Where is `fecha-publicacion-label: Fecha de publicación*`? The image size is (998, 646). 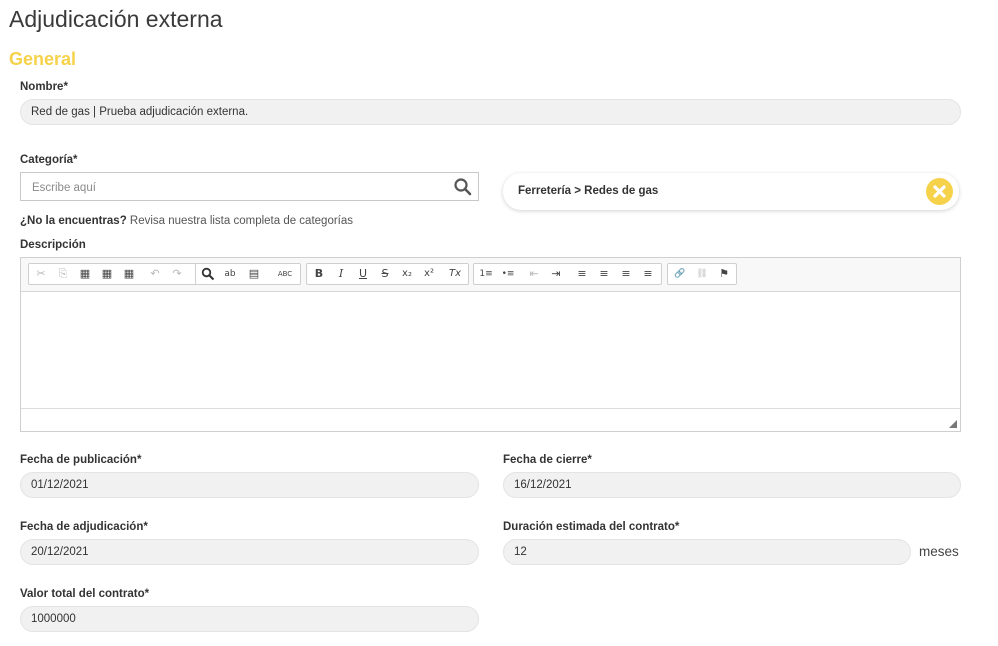
fecha-publicacion-label: Fecha de publicación* is located at coordinates (81, 460).